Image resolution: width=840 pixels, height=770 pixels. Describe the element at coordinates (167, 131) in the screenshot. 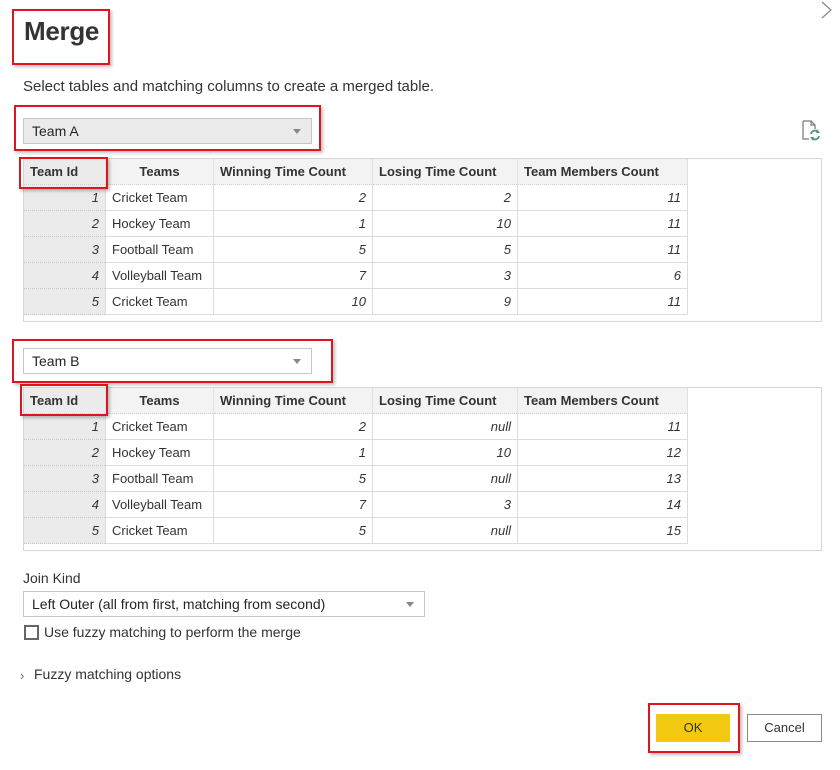

I see `first-table-dropdown: Team A` at that location.